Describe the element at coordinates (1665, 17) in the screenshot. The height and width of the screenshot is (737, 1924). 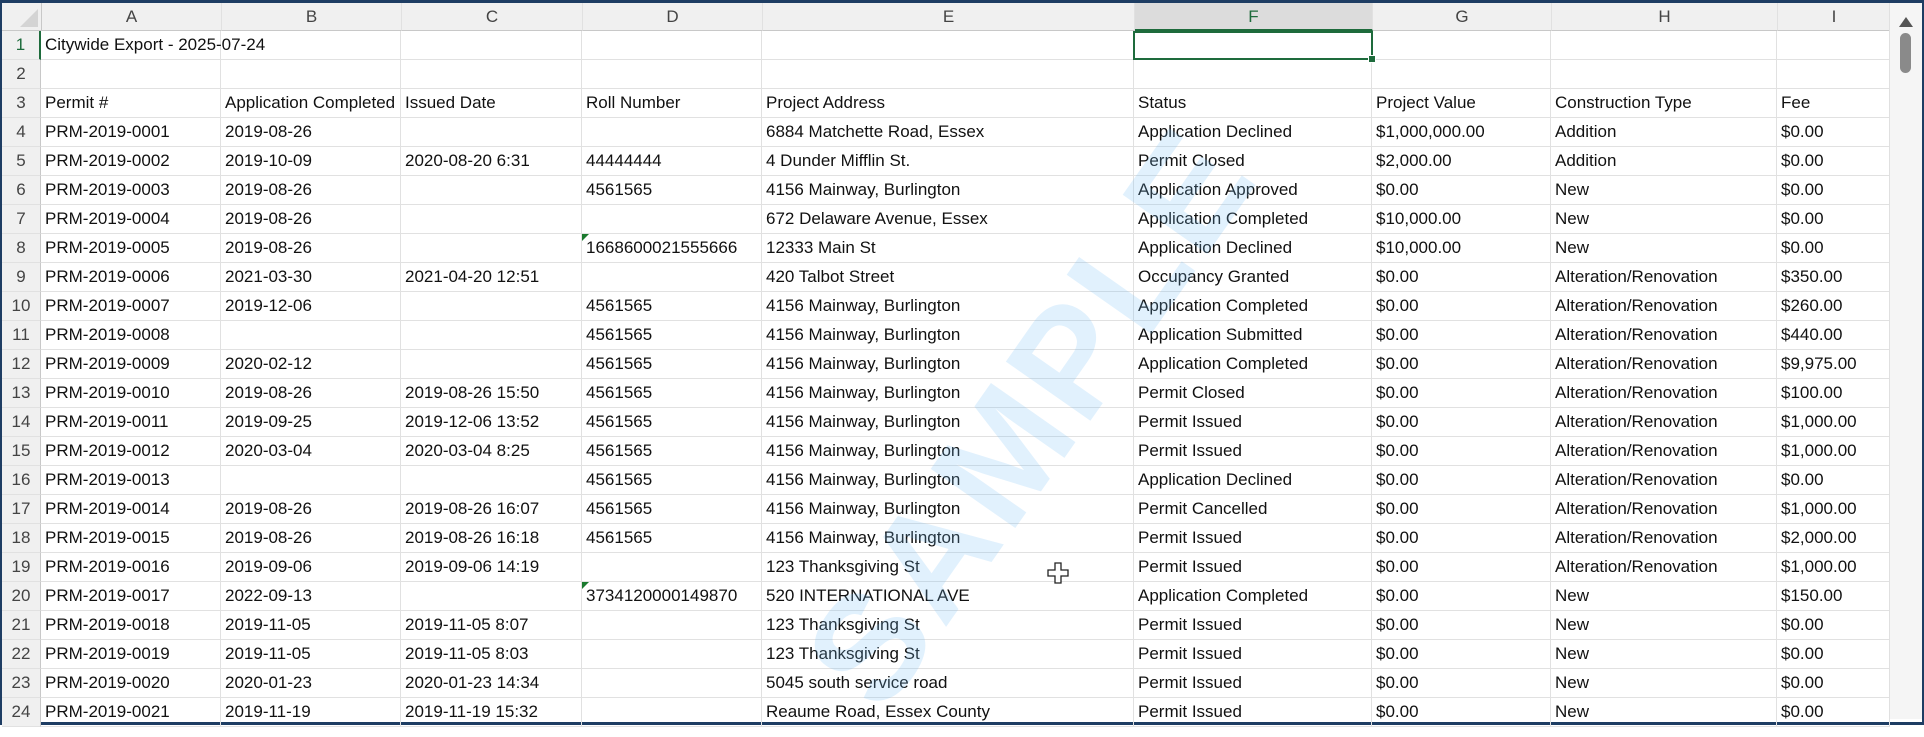
I see `column-header-H: H` at that location.